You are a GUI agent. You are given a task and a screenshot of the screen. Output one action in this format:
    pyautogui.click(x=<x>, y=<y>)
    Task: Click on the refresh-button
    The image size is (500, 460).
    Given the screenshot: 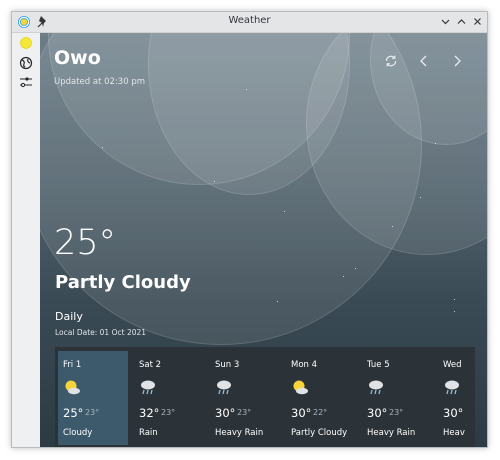 What is the action you would take?
    pyautogui.click(x=391, y=61)
    